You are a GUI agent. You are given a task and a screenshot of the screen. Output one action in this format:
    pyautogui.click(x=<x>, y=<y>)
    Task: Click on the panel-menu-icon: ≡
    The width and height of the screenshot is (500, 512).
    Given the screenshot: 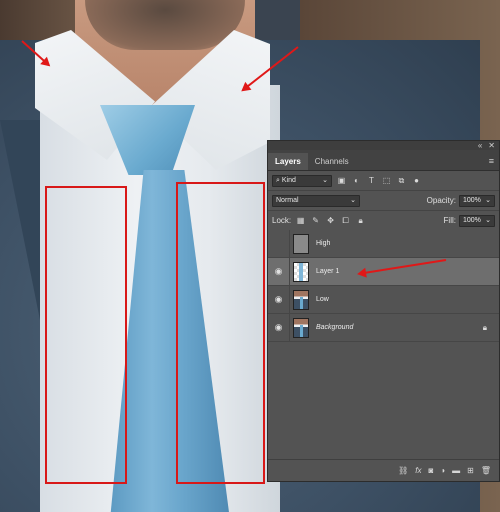 What is the action you would take?
    pyautogui.click(x=491, y=161)
    